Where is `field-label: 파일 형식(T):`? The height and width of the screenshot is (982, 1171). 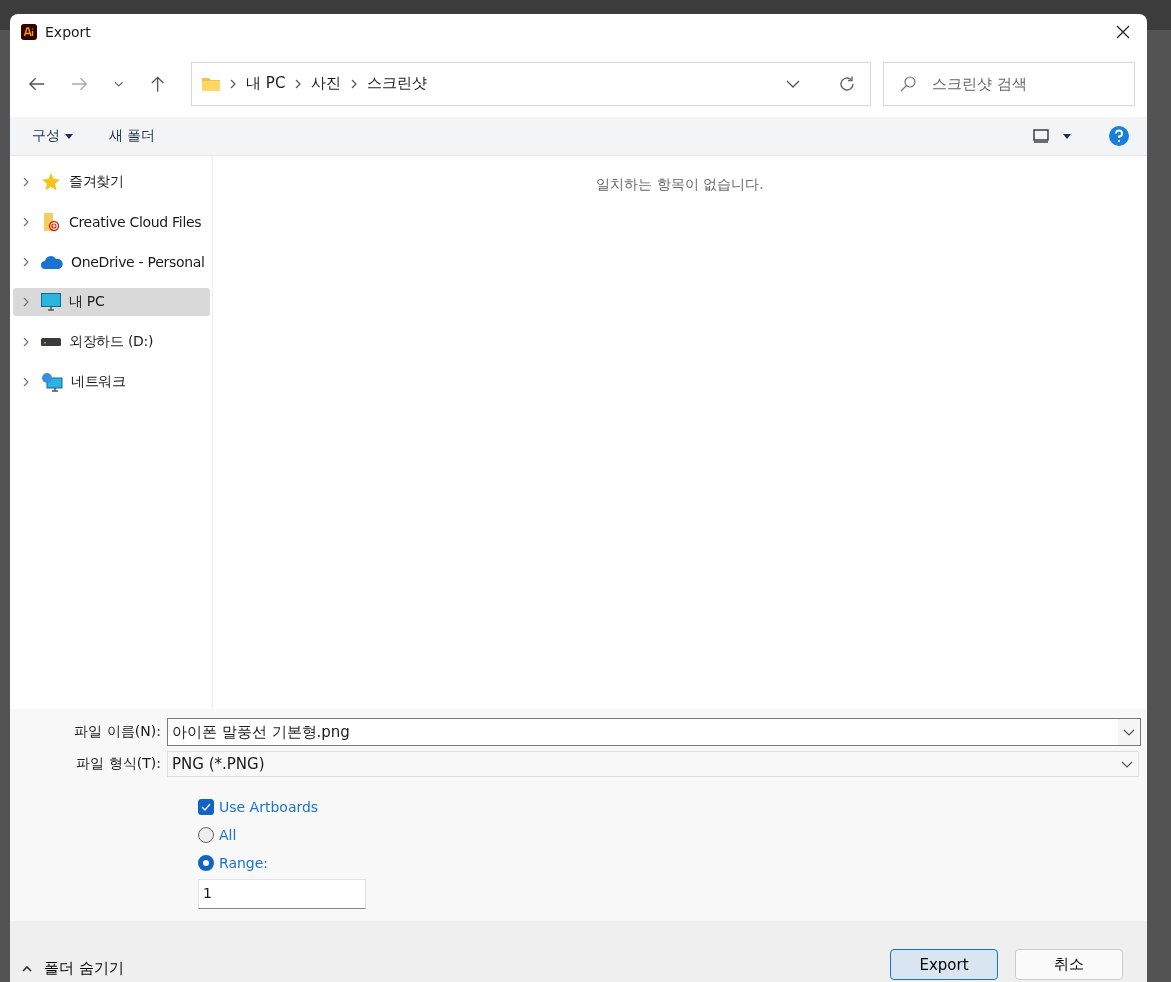 field-label: 파일 형식(T): is located at coordinates (118, 764).